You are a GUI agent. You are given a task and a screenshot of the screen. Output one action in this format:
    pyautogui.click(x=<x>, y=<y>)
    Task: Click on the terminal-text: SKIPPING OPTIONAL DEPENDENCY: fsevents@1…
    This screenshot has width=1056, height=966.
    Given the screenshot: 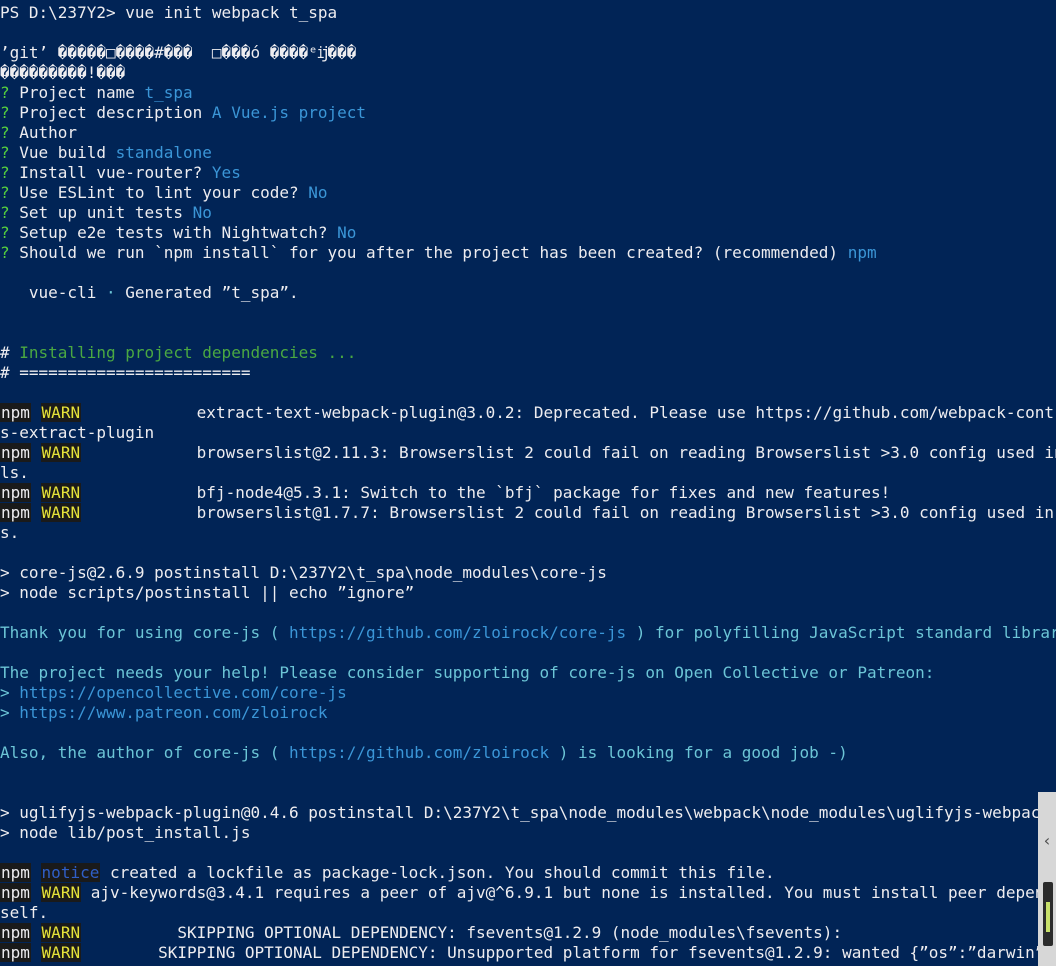 What is the action you would take?
    pyautogui.click(x=462, y=932)
    